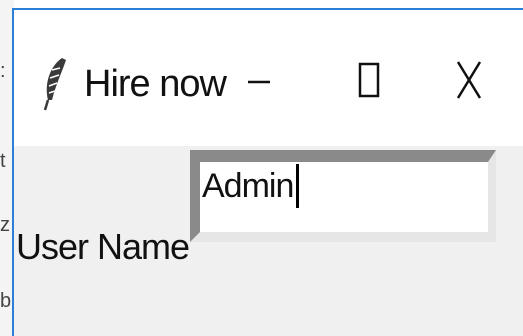 Image resolution: width=523 pixels, height=336 pixels. I want to click on maximize-icon, so click(369, 82).